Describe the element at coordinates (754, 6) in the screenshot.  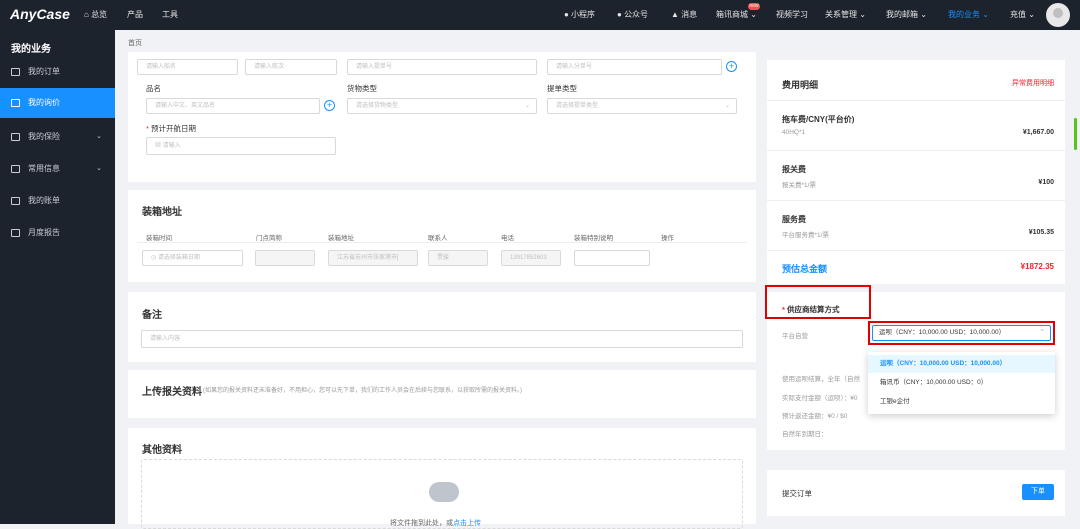
I see `new-badge: new` at that location.